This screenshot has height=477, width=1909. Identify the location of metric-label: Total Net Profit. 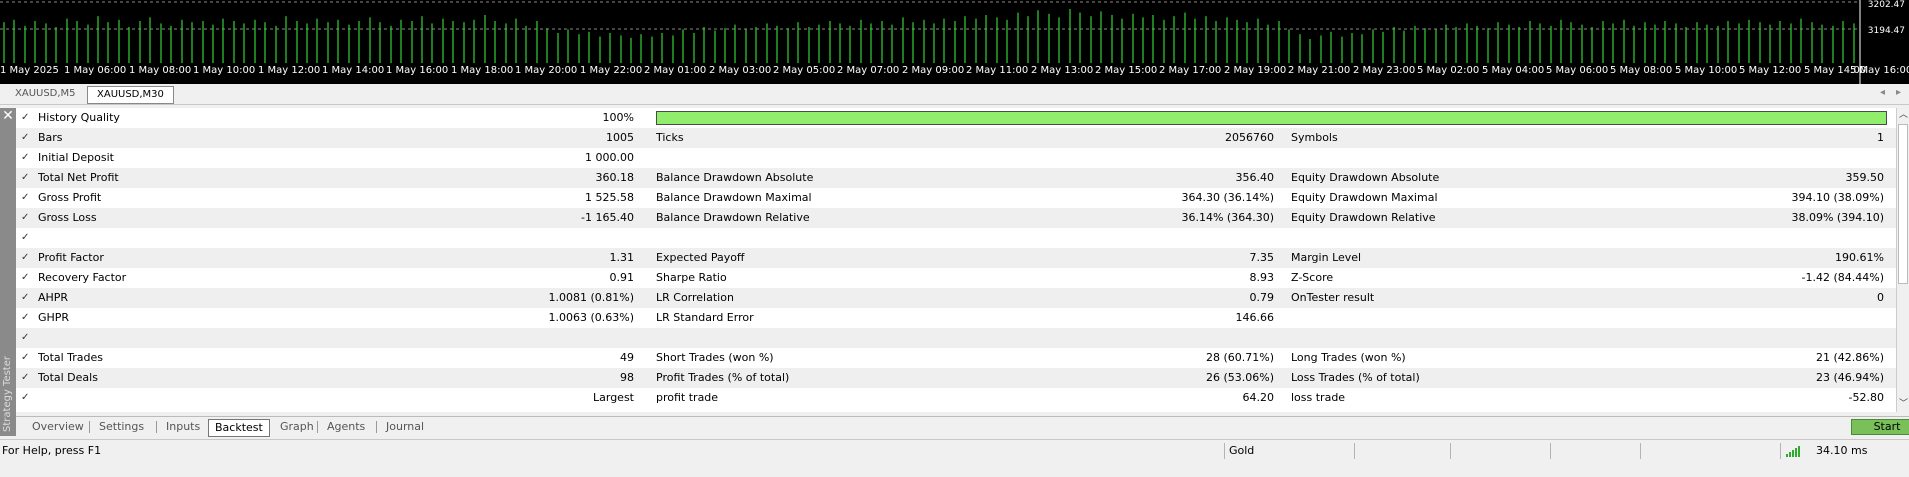
(78, 177).